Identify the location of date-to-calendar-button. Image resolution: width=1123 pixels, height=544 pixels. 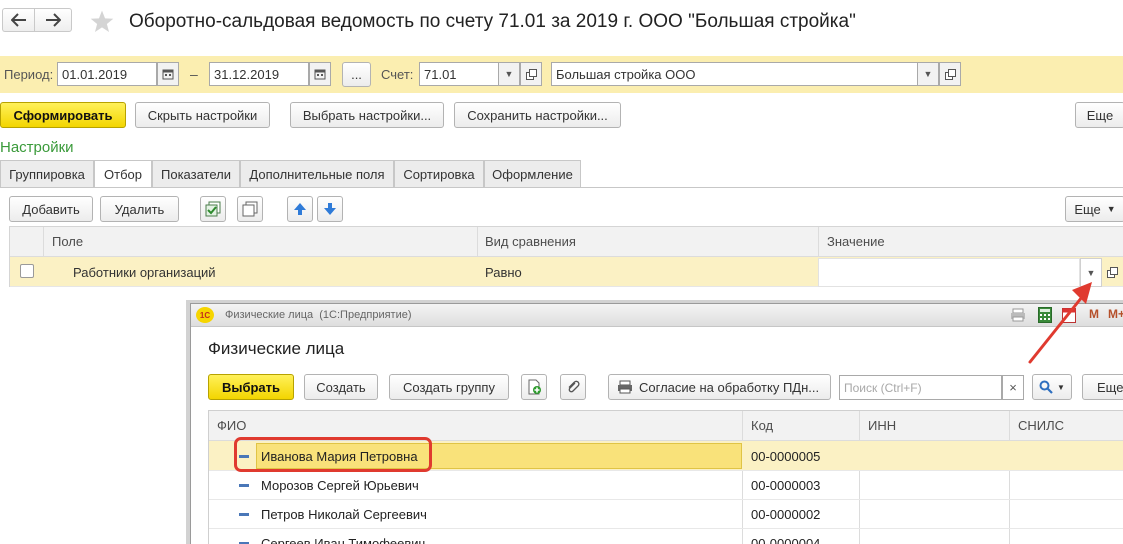
(320, 74).